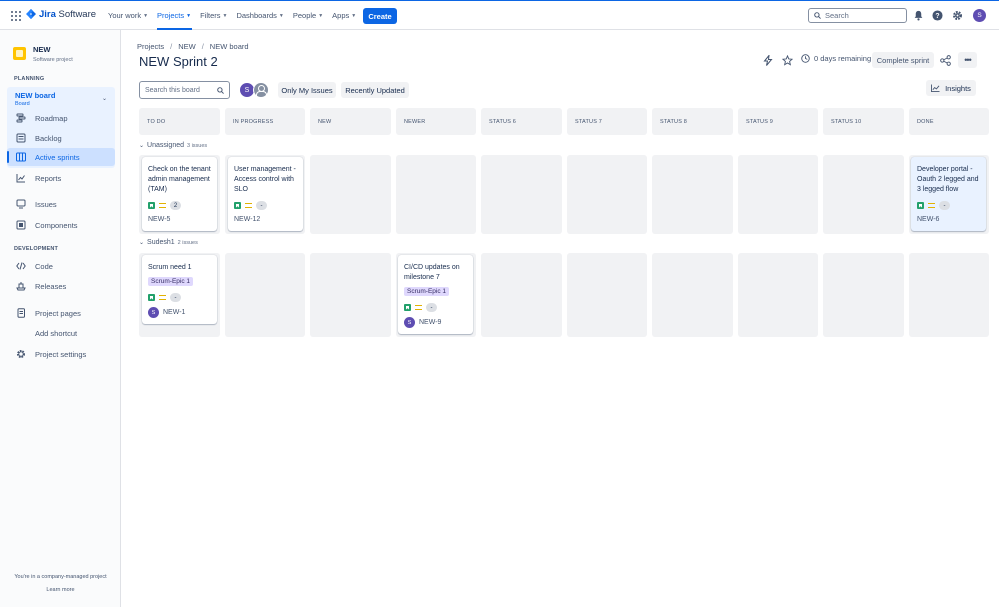 The width and height of the screenshot is (999, 607). What do you see at coordinates (787, 60) in the screenshot?
I see `star-icon` at bounding box center [787, 60].